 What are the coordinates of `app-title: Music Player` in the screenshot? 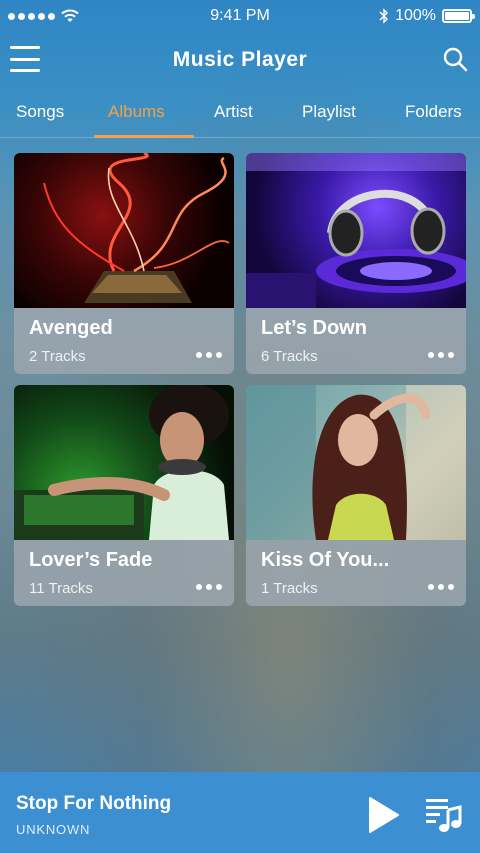 It's located at (240, 59).